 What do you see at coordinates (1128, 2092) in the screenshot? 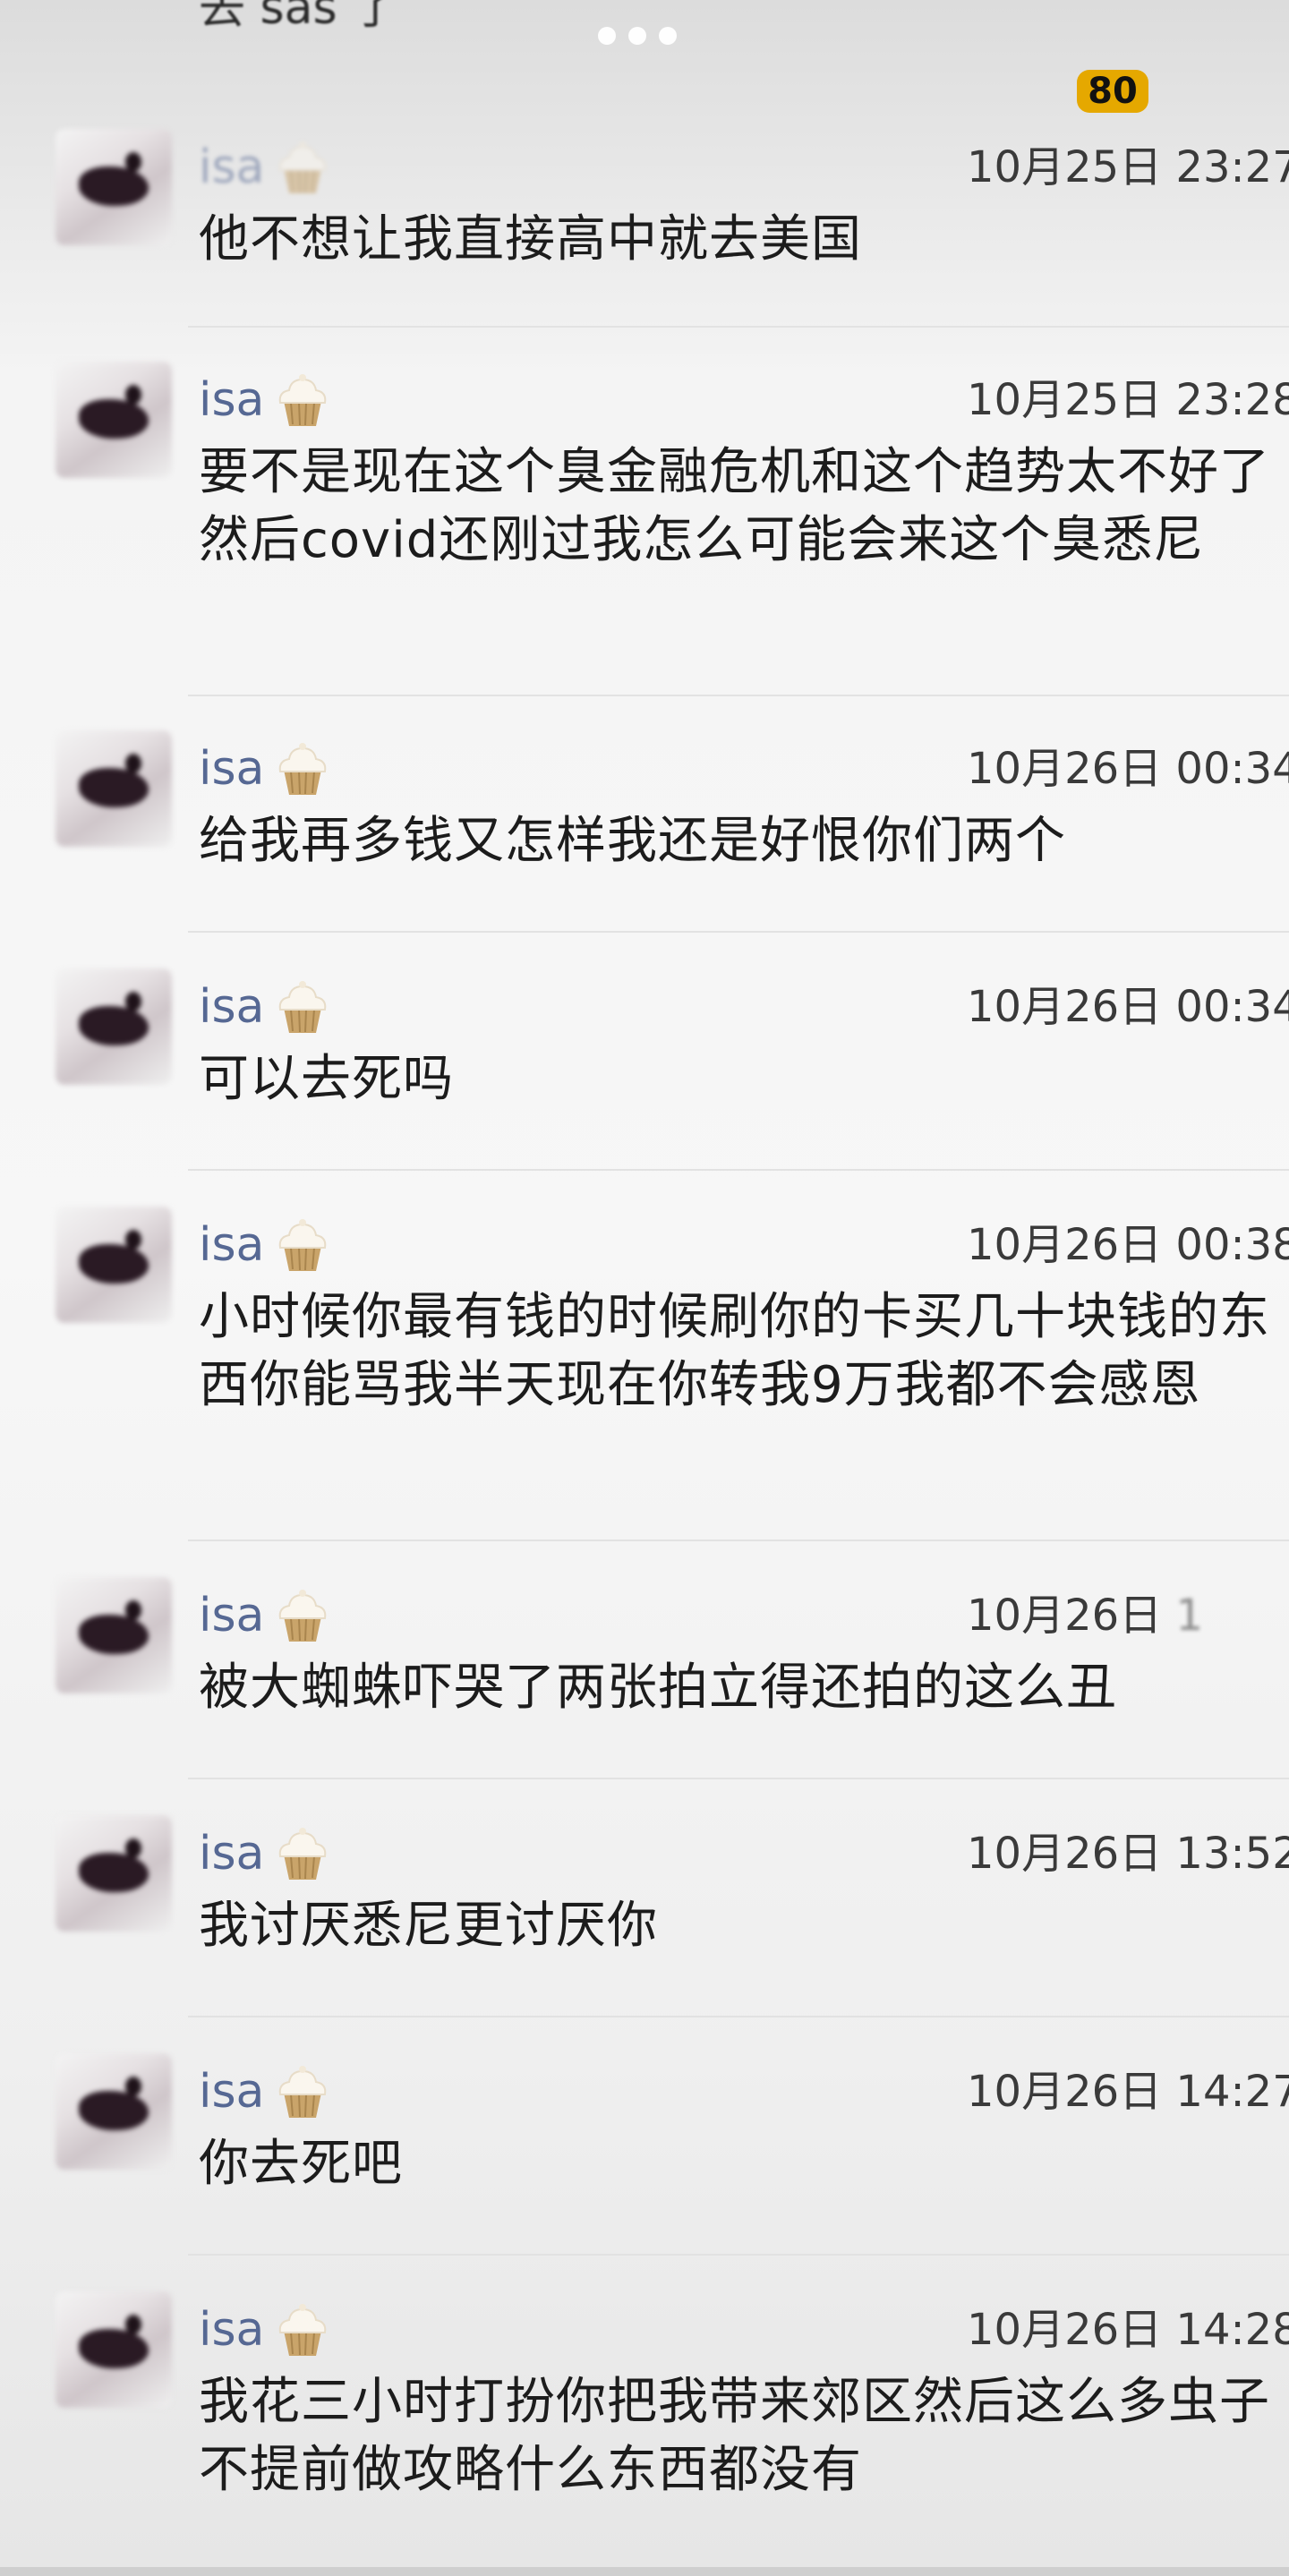
I see `message-timestamp: 10月26日 14:27` at bounding box center [1128, 2092].